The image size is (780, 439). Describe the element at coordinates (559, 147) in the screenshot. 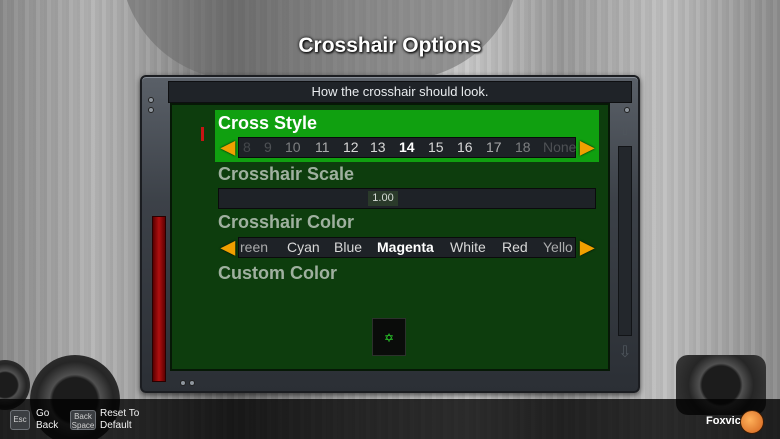

I see `option-item: None` at that location.